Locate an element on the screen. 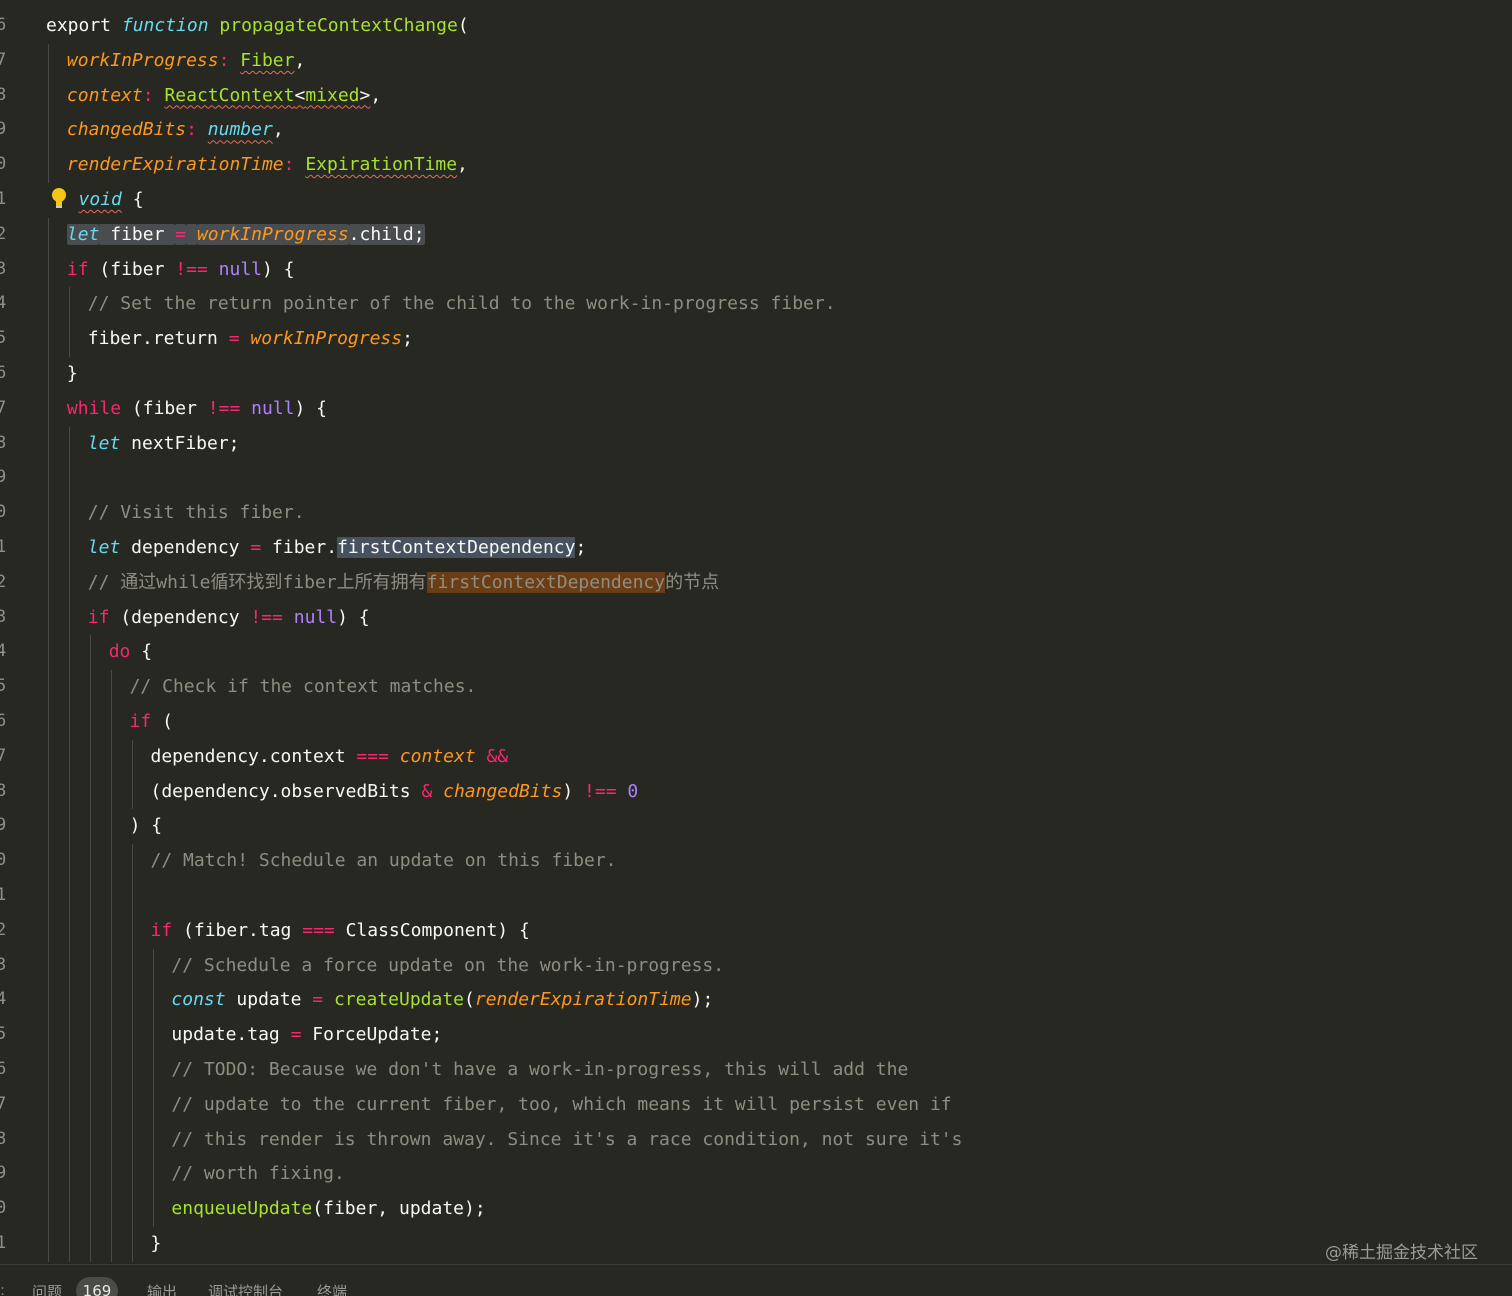  tab-output: 输出 is located at coordinates (162, 1288).